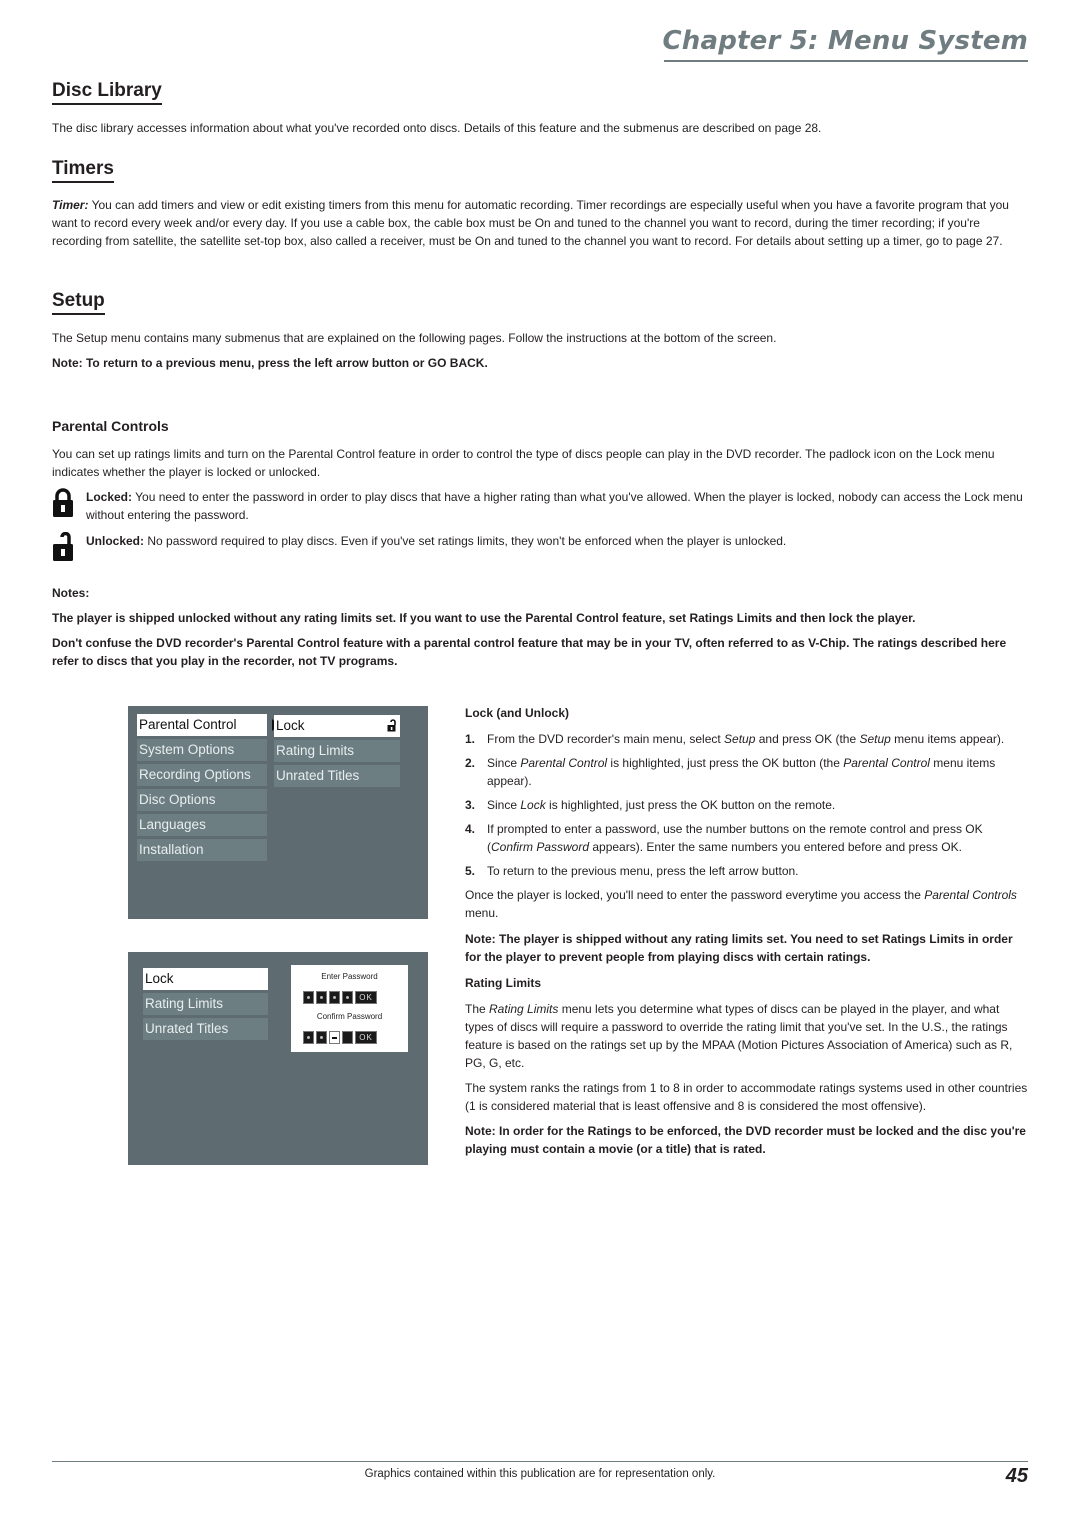  What do you see at coordinates (470, 763) in the screenshot?
I see `step-number: 2.` at bounding box center [470, 763].